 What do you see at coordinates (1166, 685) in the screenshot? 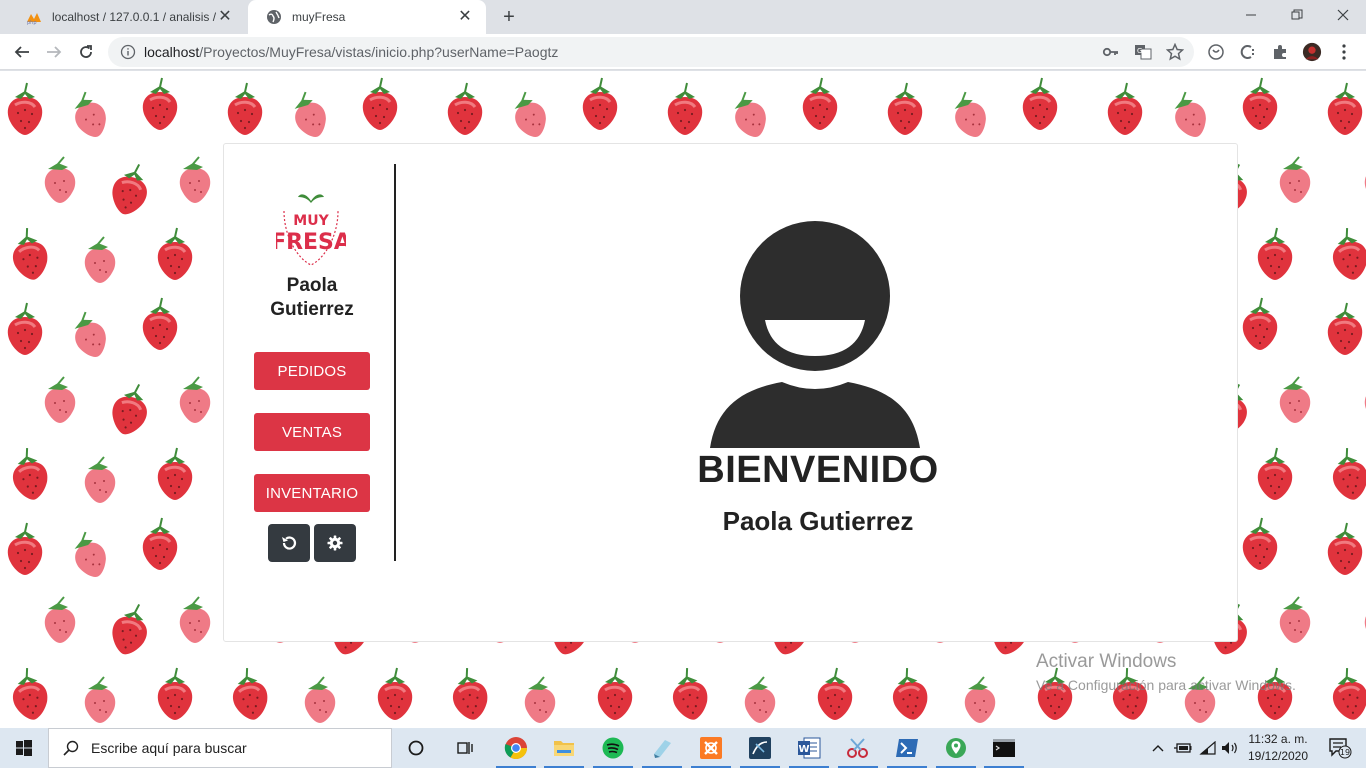
I see `activation-watermark-subtitle: Ve a Configuración para activar Windows.` at bounding box center [1166, 685].